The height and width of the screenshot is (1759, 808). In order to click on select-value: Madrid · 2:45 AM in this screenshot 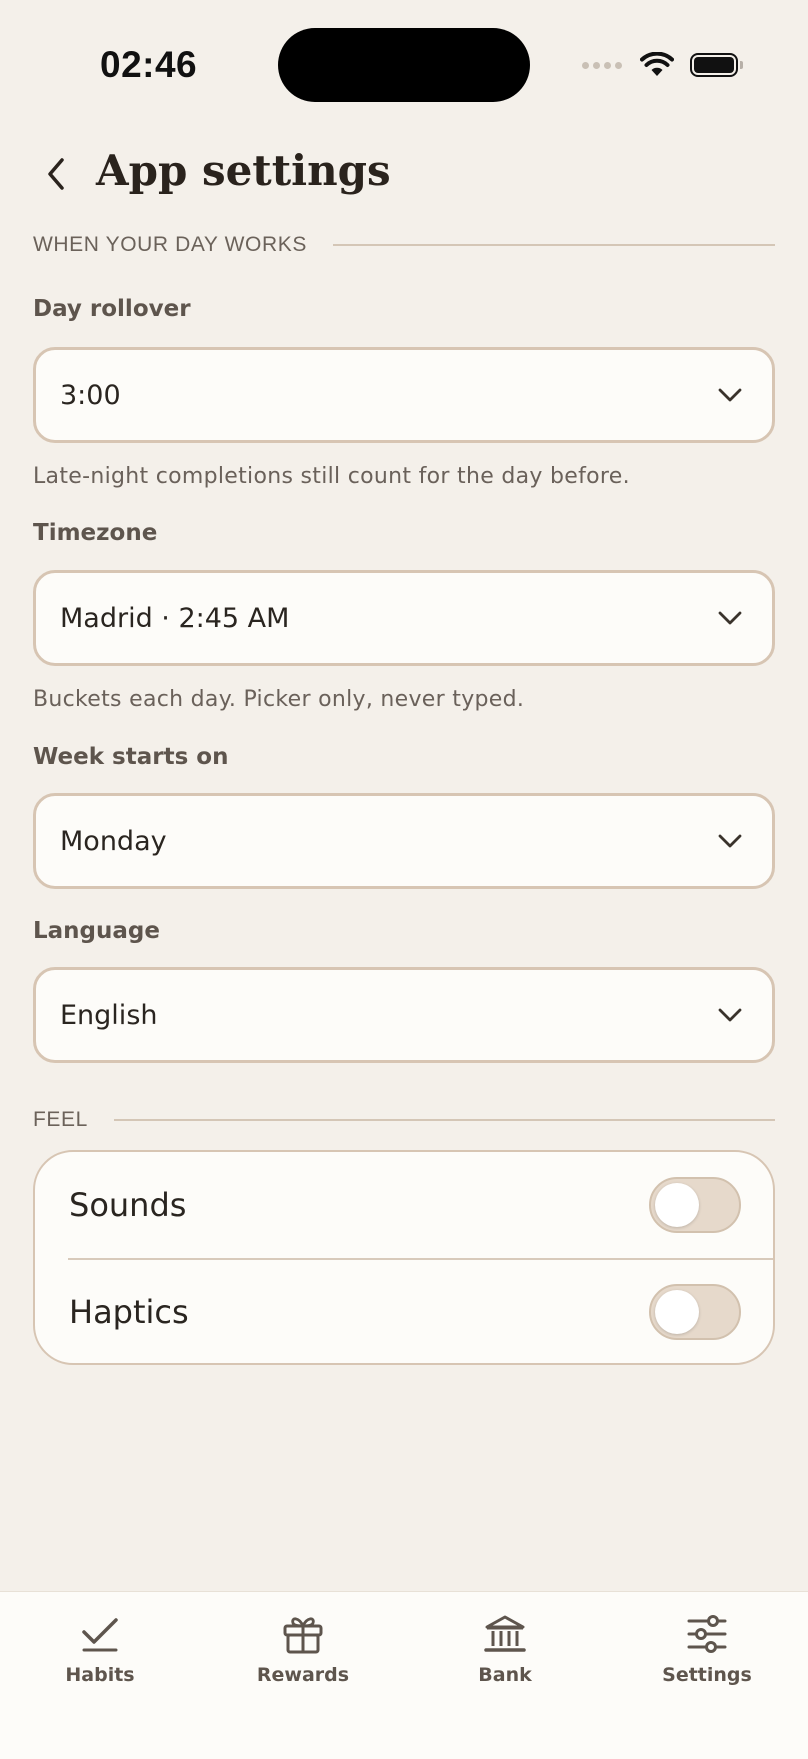, I will do `click(175, 618)`.